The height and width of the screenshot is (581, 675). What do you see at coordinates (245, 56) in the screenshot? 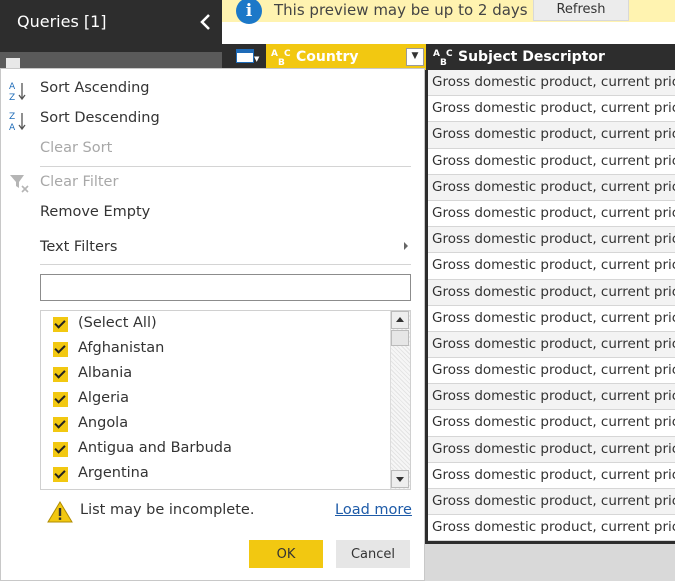
I see `table-menu-icon` at bounding box center [245, 56].